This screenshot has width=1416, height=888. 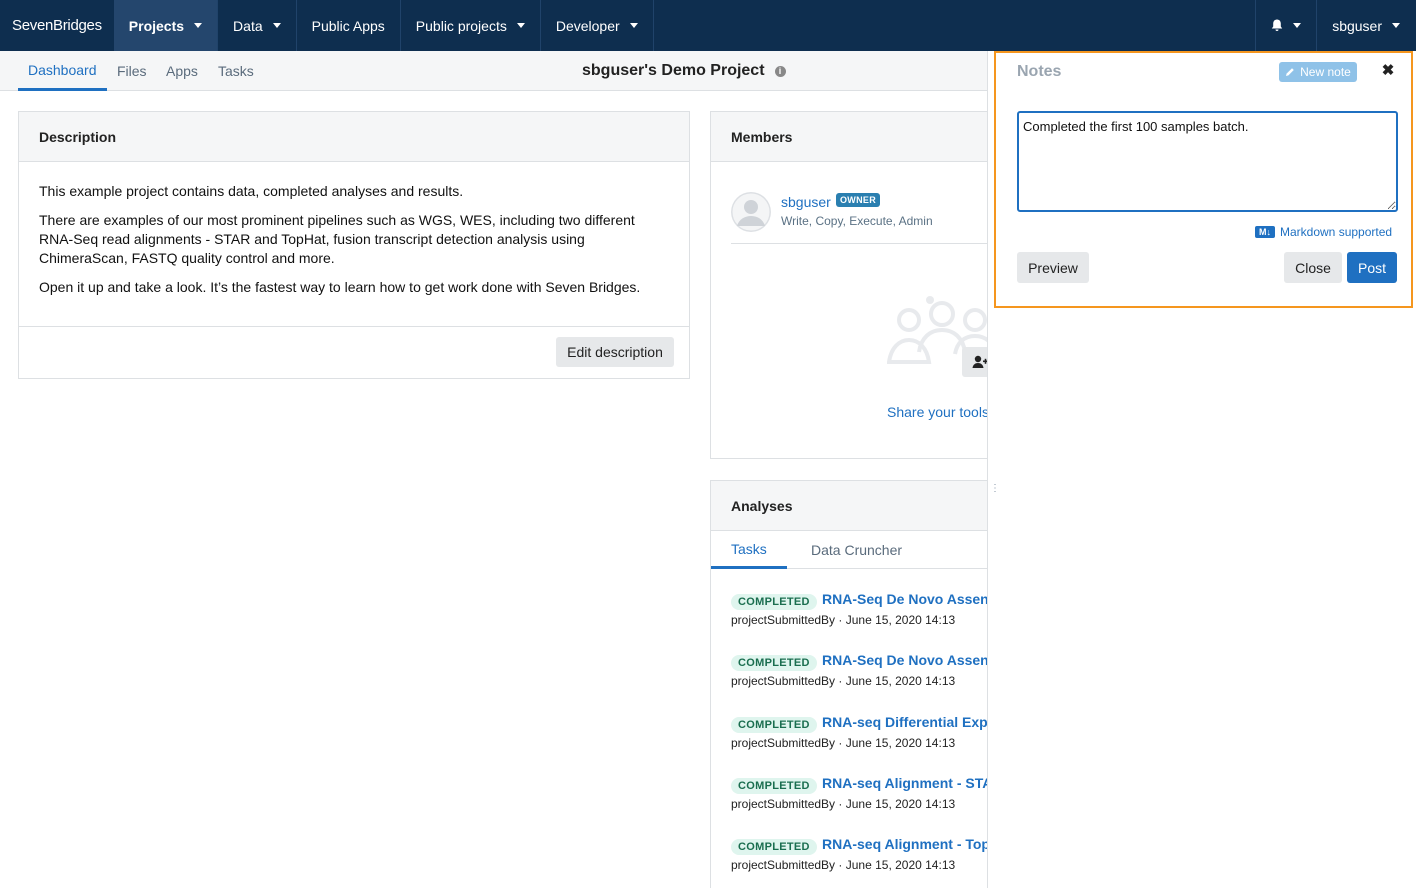 I want to click on task-link: RNA-seq Differential Exp, so click(x=905, y=722).